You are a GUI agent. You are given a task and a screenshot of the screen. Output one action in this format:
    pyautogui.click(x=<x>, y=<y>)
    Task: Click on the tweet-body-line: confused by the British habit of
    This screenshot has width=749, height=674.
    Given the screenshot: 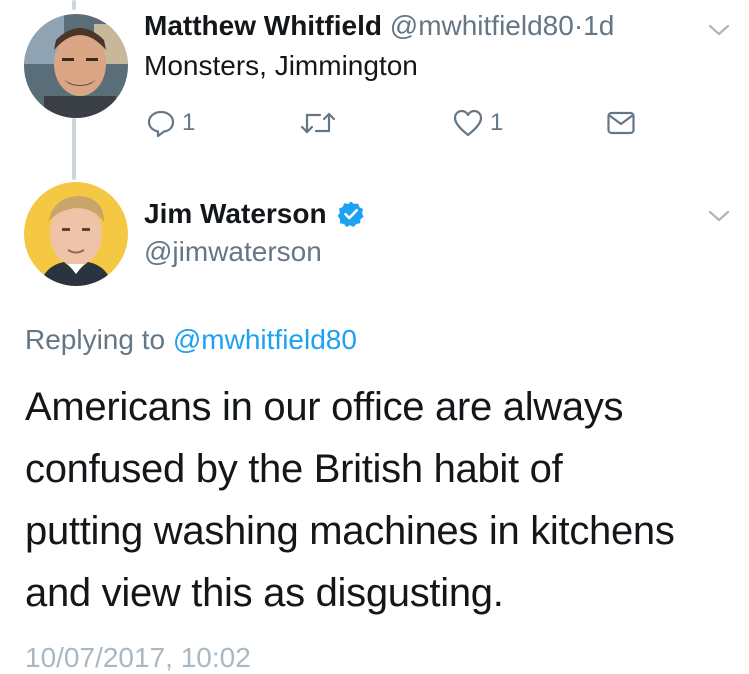 What is the action you would take?
    pyautogui.click(x=294, y=469)
    